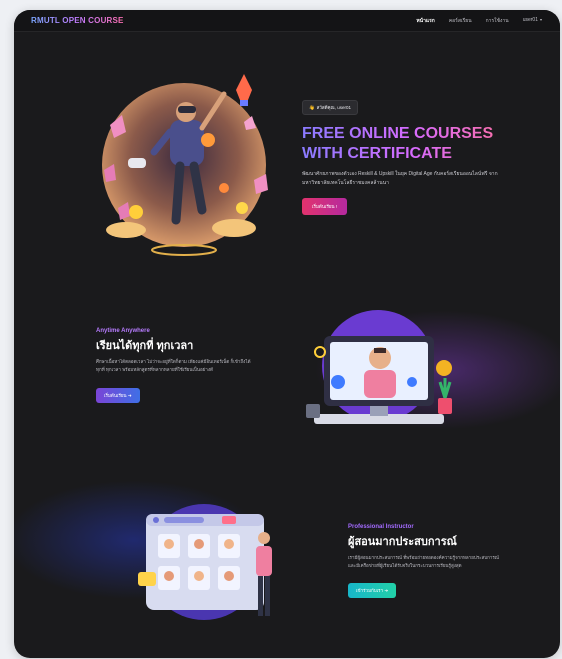  I want to click on chevron-down-icon: ▾, so click(540, 19).